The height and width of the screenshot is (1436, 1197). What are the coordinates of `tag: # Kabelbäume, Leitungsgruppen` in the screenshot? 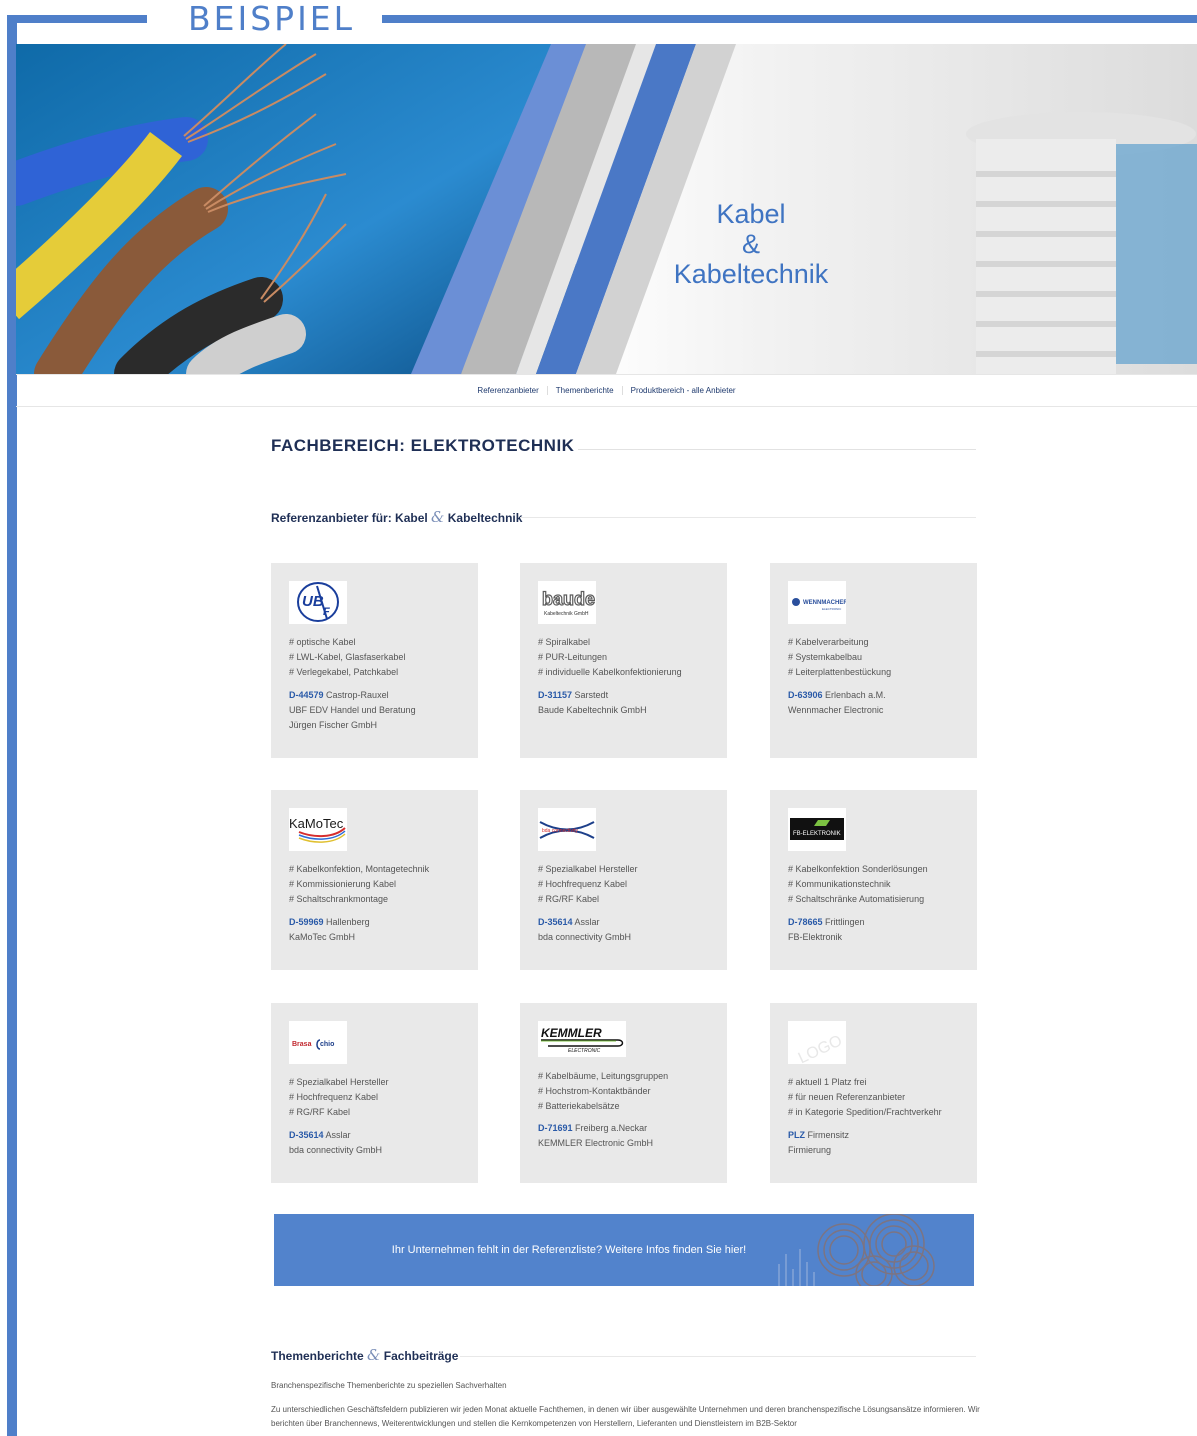 It's located at (603, 1076).